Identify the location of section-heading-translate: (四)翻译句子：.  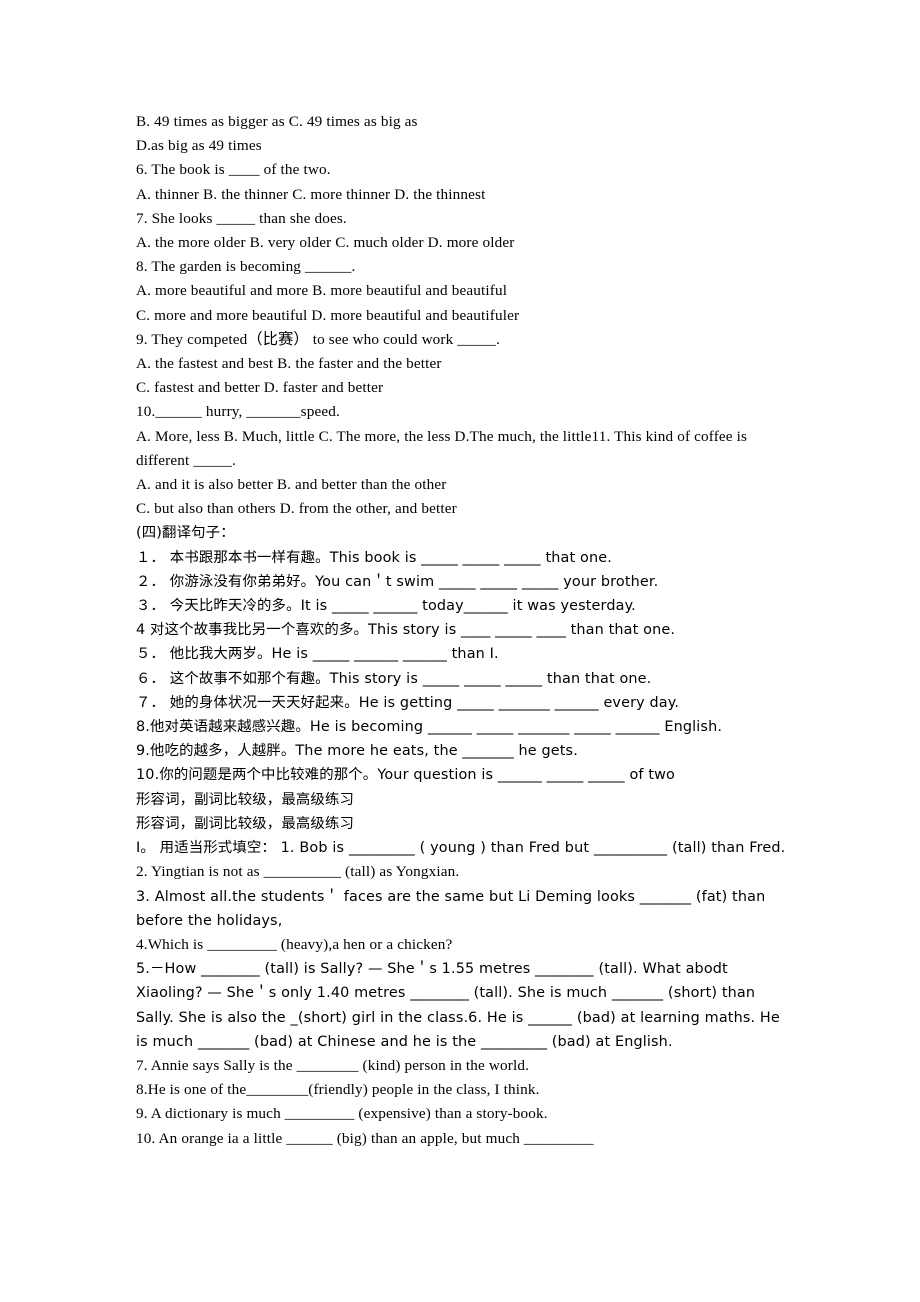
(185, 533).